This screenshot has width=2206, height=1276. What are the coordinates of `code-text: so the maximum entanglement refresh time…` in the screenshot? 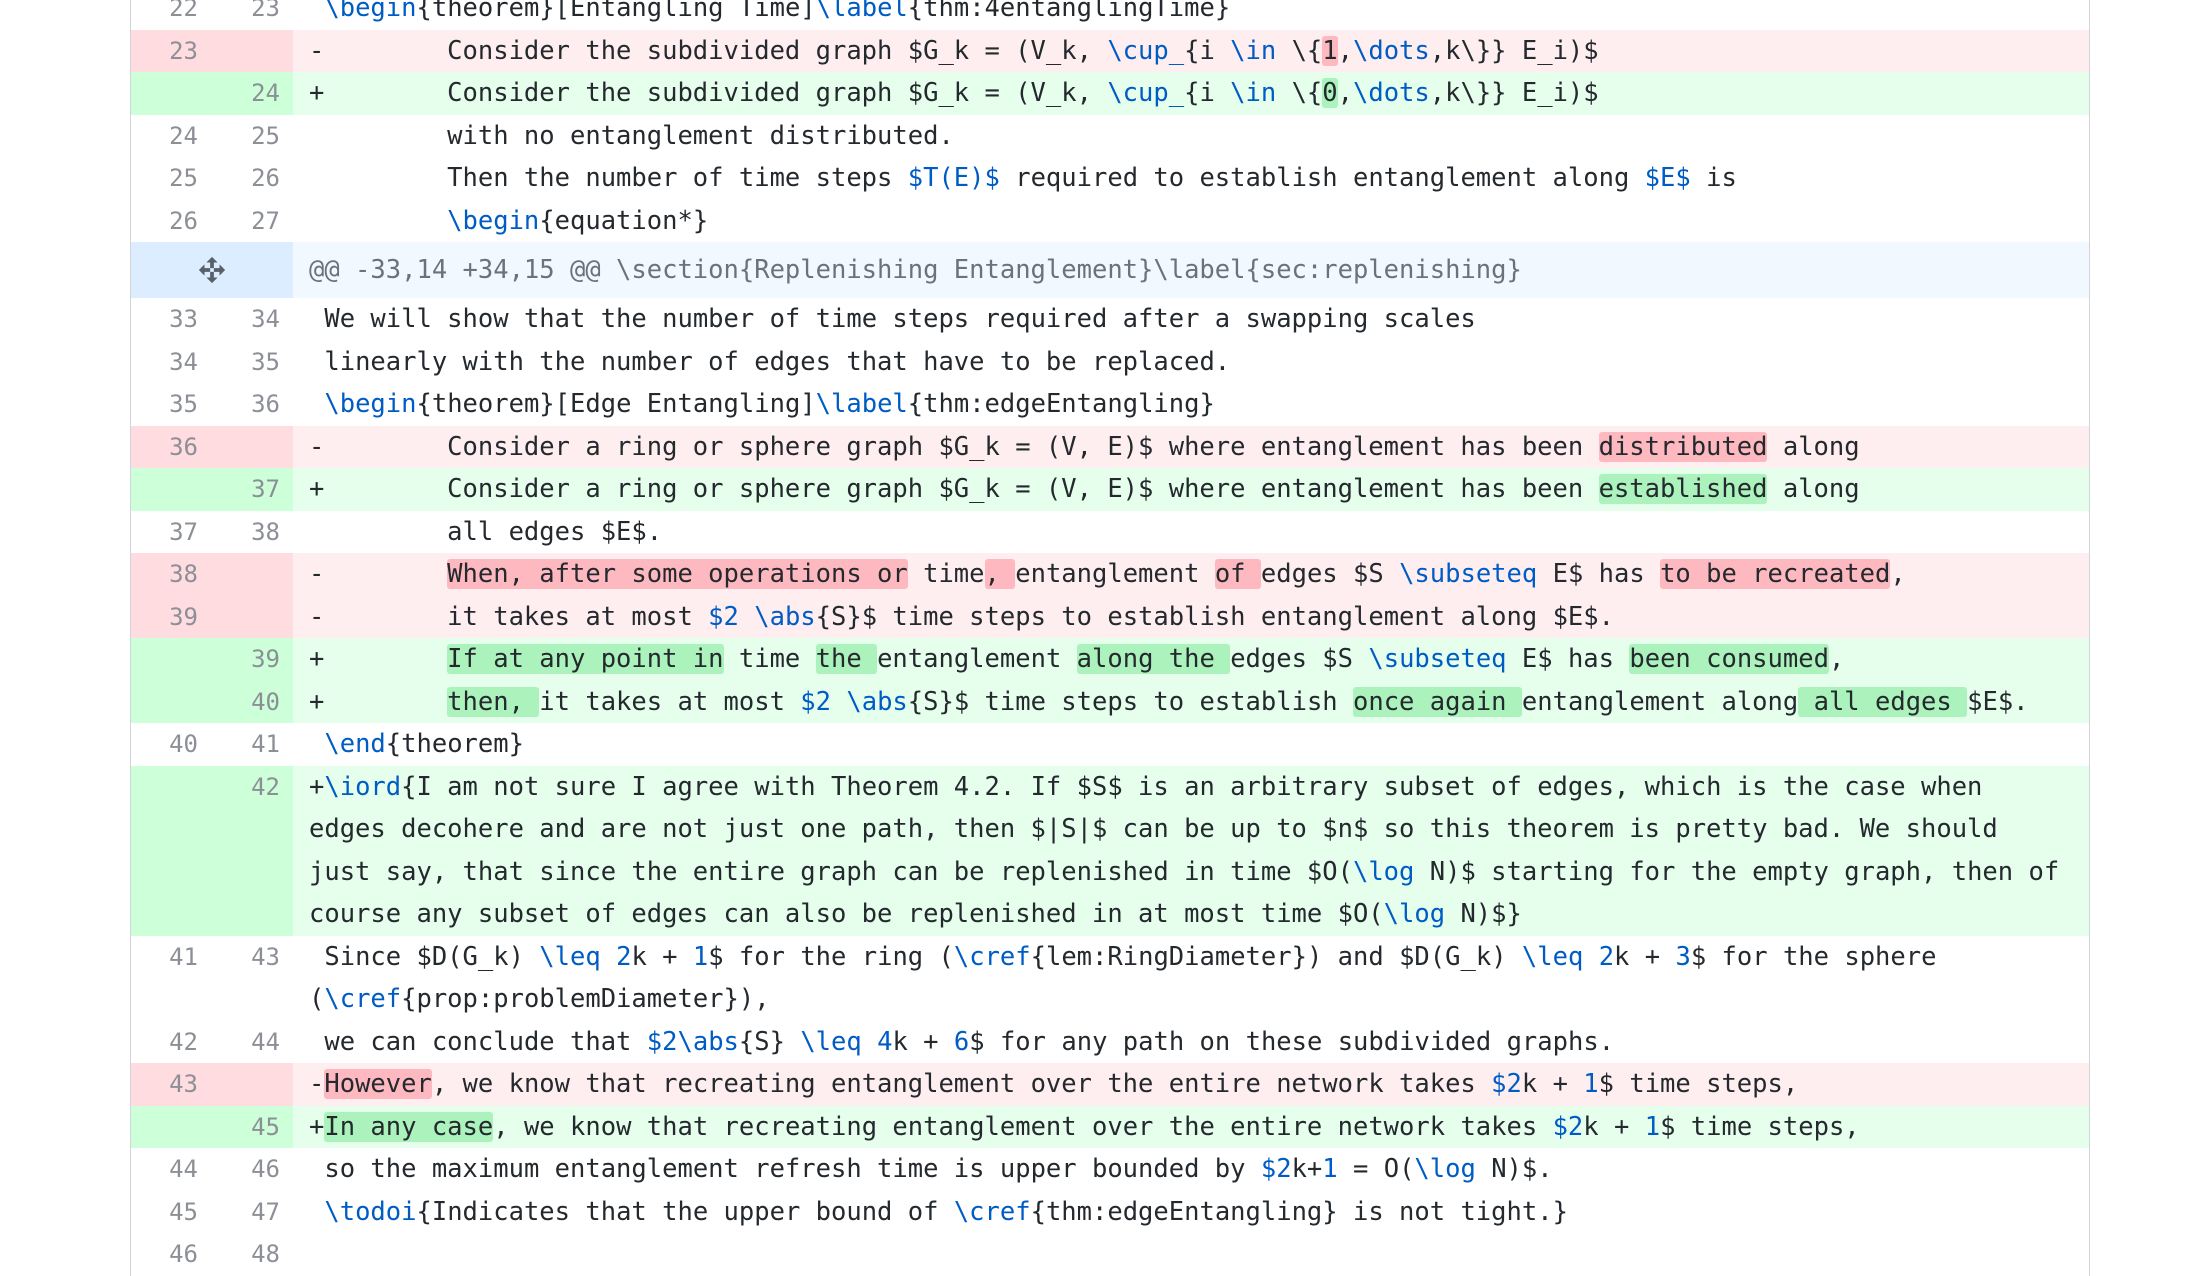 It's located at (785, 1169).